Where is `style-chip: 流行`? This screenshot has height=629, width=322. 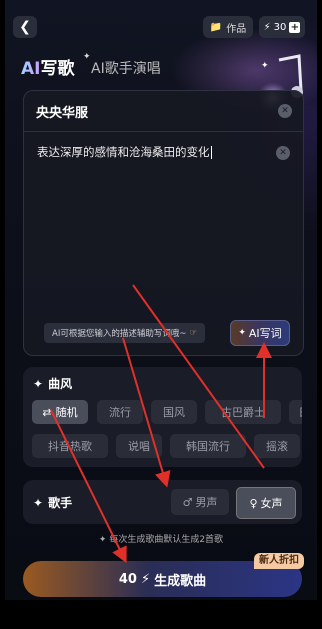 style-chip: 流行 is located at coordinates (120, 412).